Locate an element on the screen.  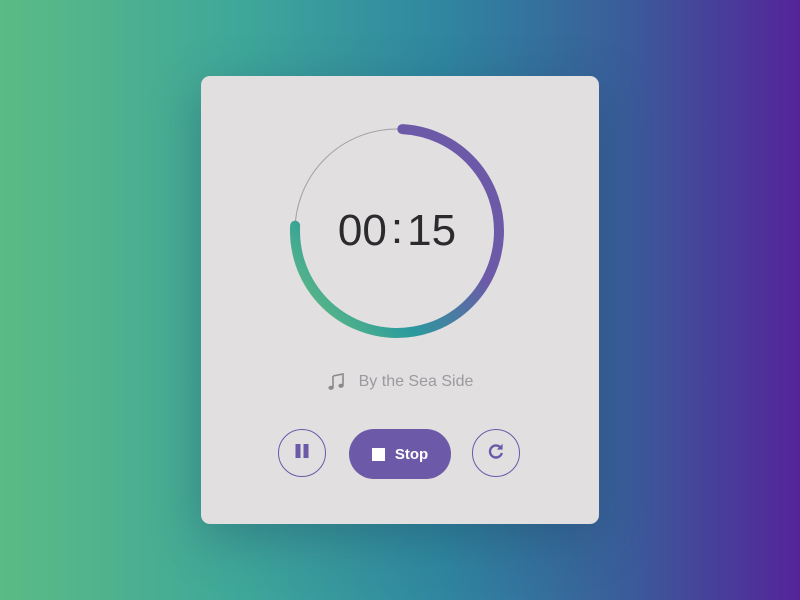
track-title: By the Sea Side is located at coordinates (416, 381).